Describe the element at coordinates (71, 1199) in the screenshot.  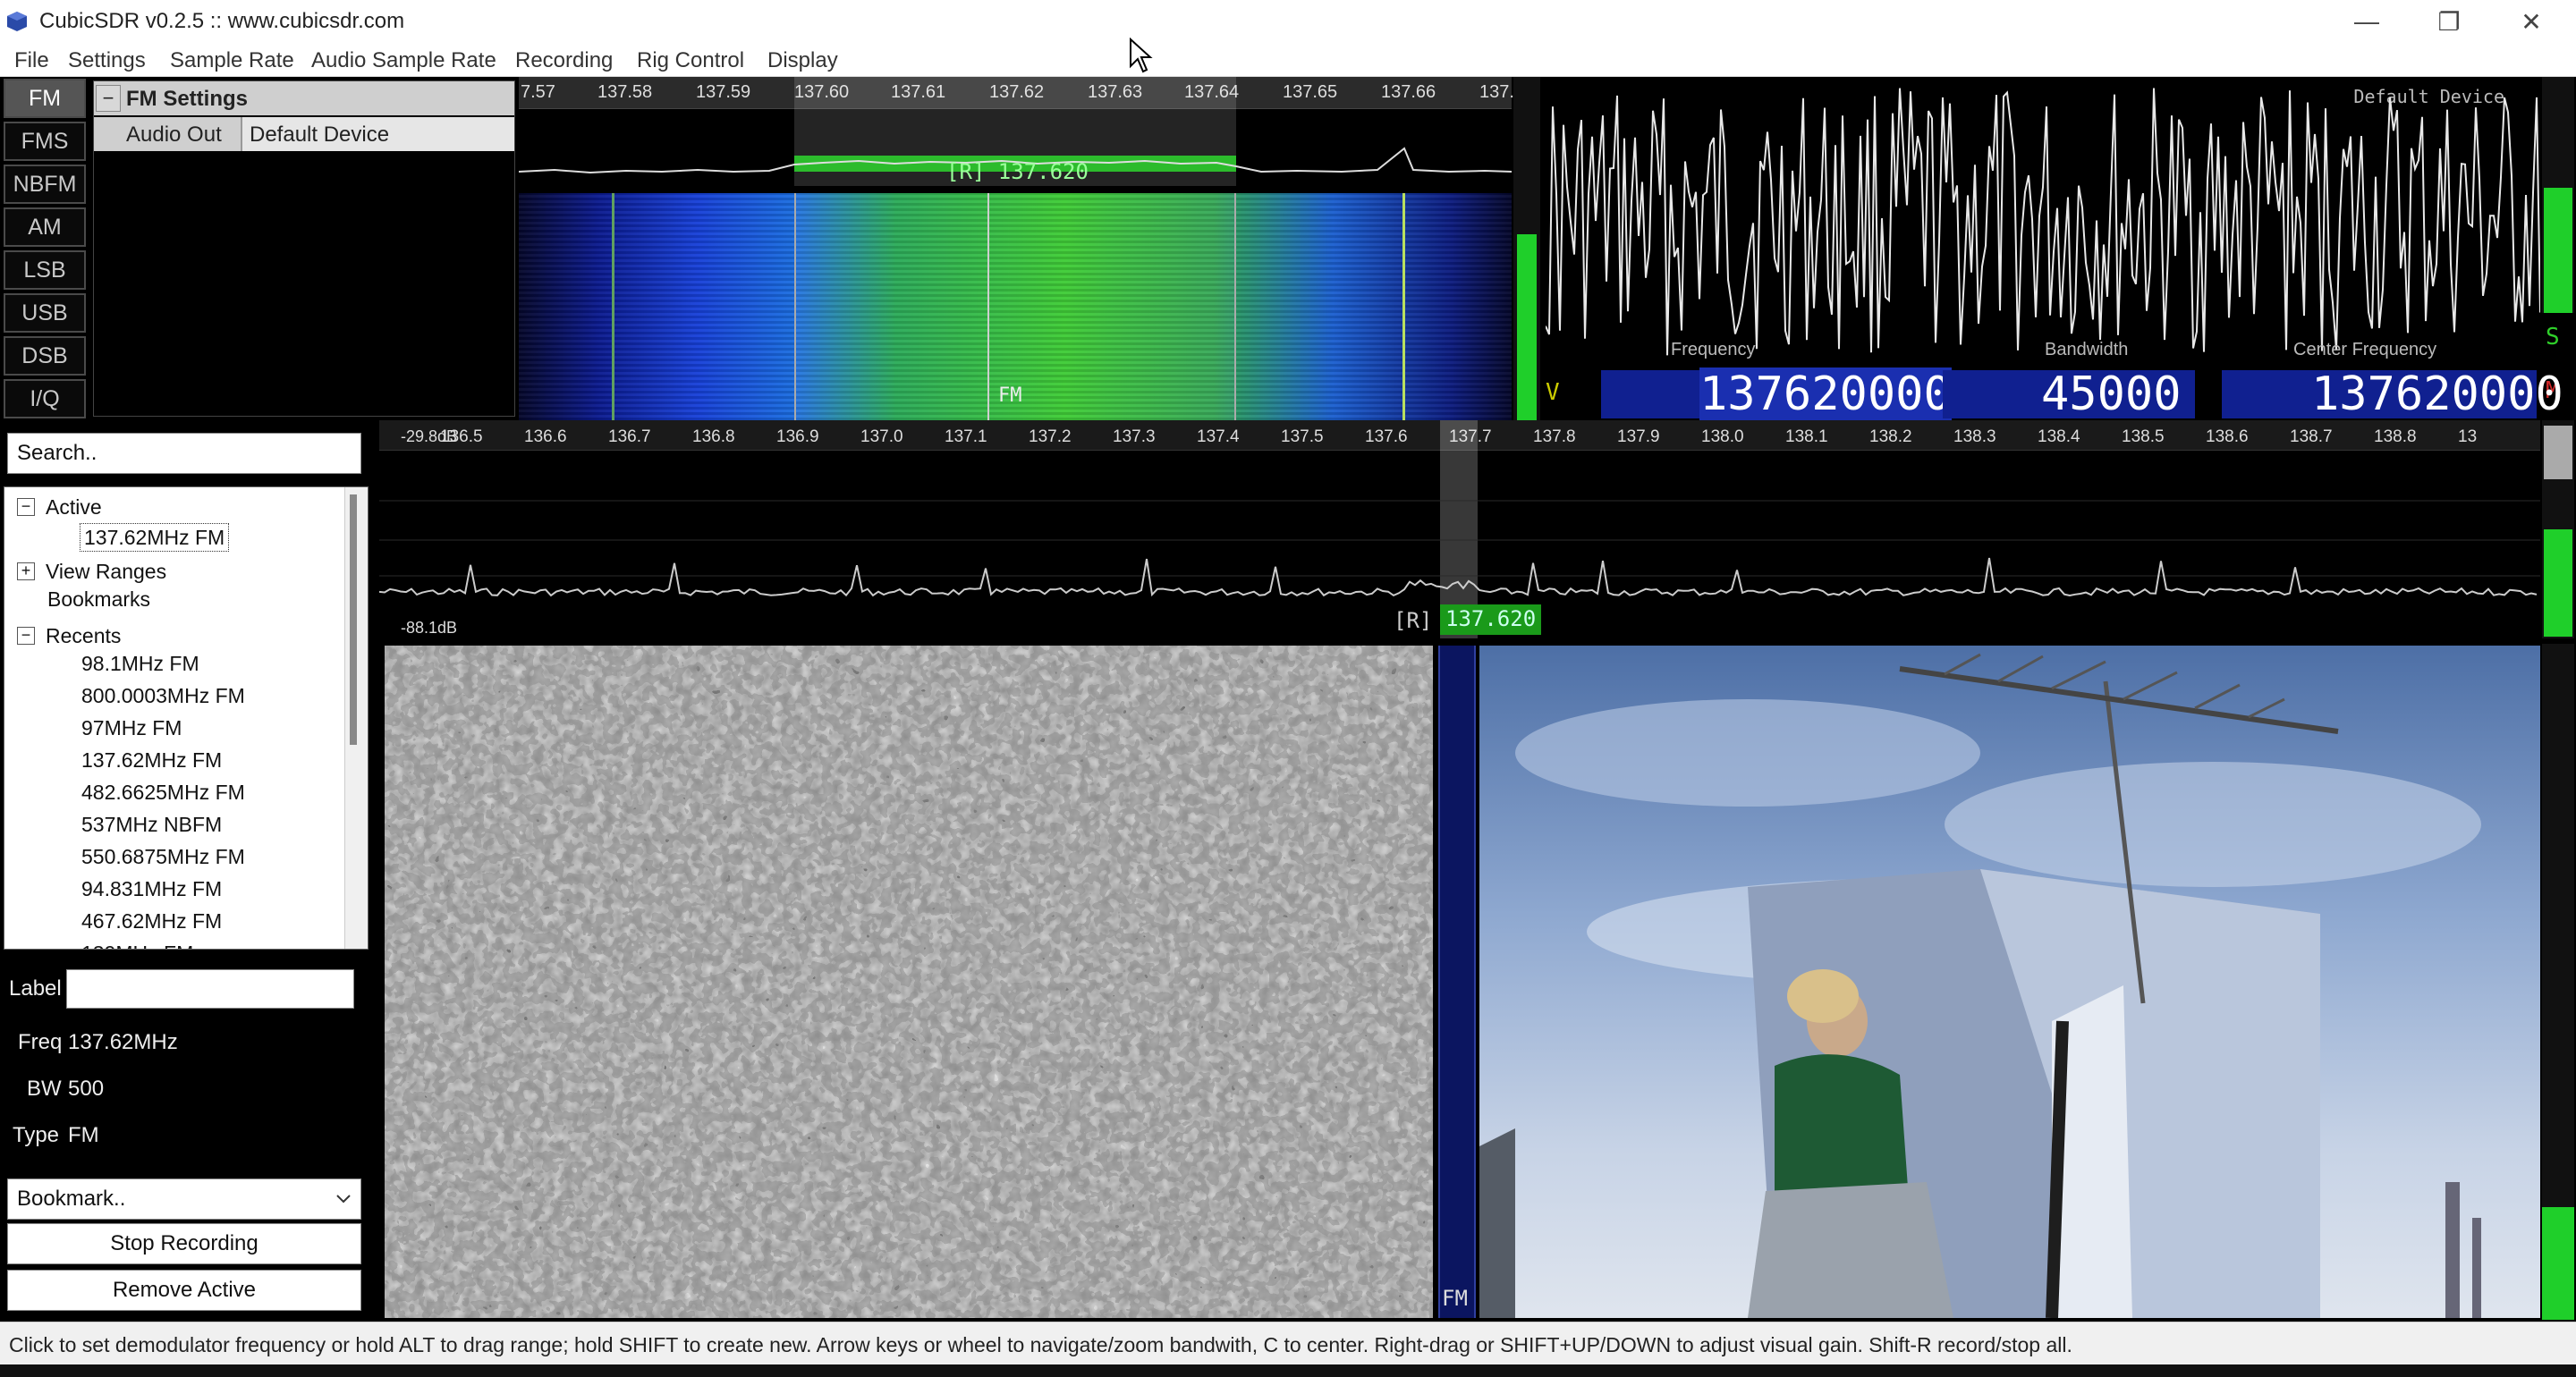
I see `bookmark-select-value: Bookmark..` at that location.